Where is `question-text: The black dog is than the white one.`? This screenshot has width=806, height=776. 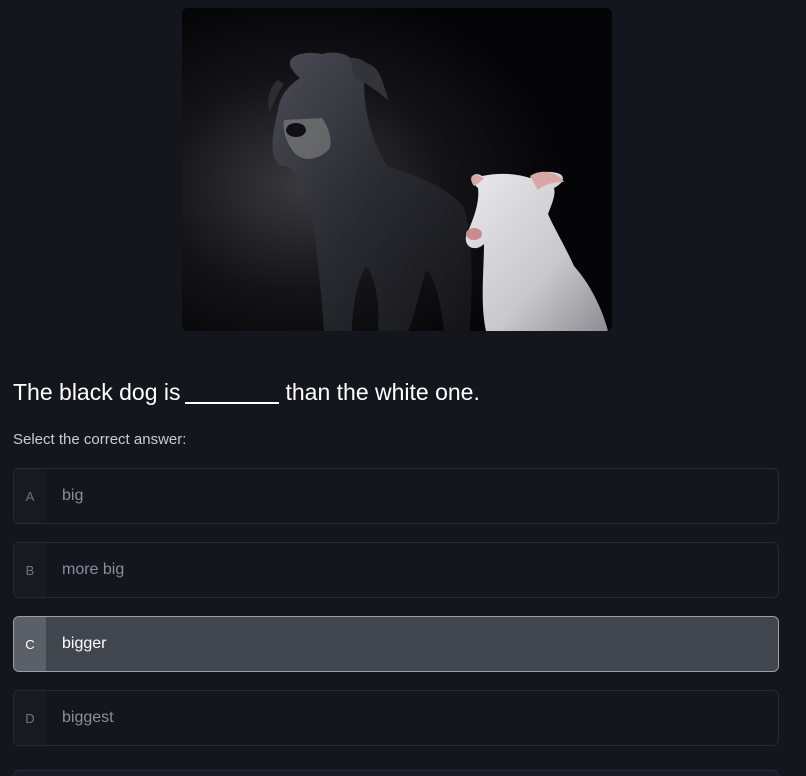
question-text: The black dog is than the white one. is located at coordinates (246, 391).